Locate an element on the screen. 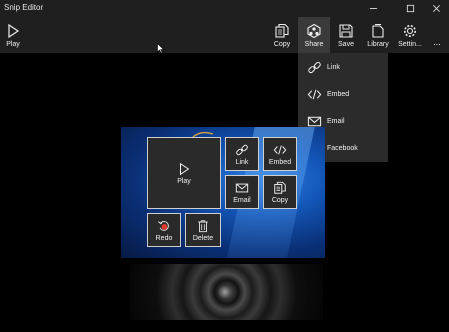 The image size is (449, 332). overlay-play-label: Play is located at coordinates (184, 181).